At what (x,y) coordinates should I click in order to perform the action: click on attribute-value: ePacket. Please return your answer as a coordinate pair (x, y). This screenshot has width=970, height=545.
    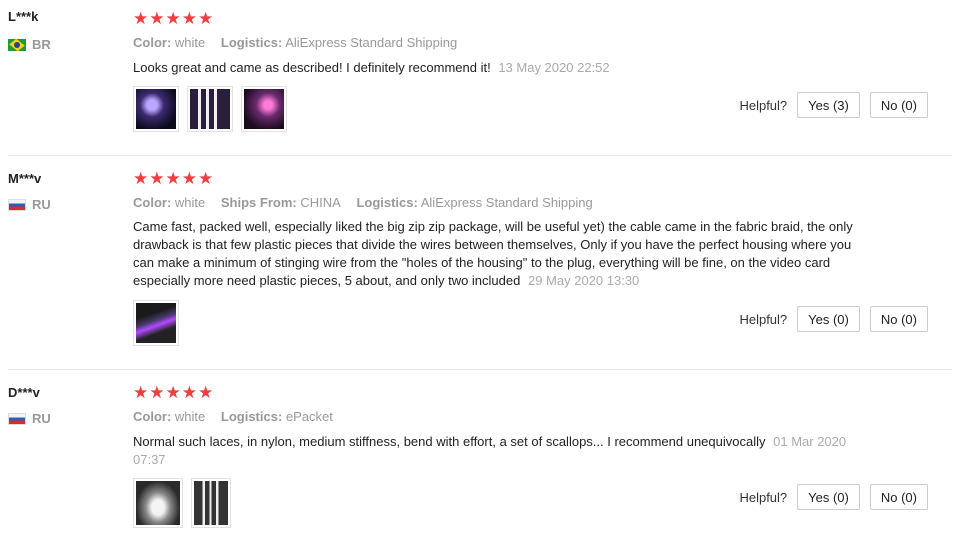
    Looking at the image, I should click on (309, 416).